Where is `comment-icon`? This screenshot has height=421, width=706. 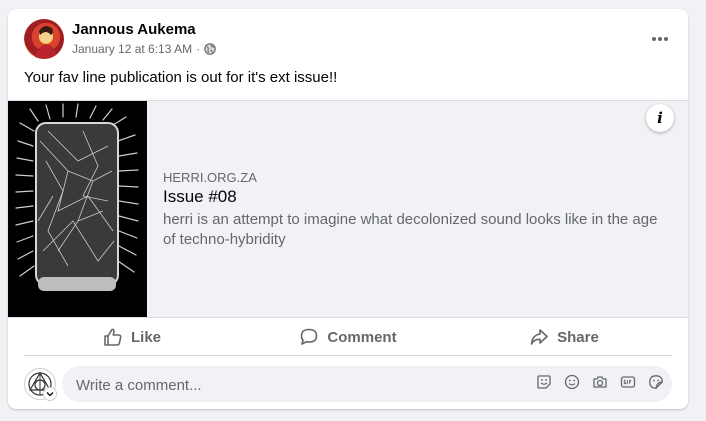
comment-icon is located at coordinates (309, 336).